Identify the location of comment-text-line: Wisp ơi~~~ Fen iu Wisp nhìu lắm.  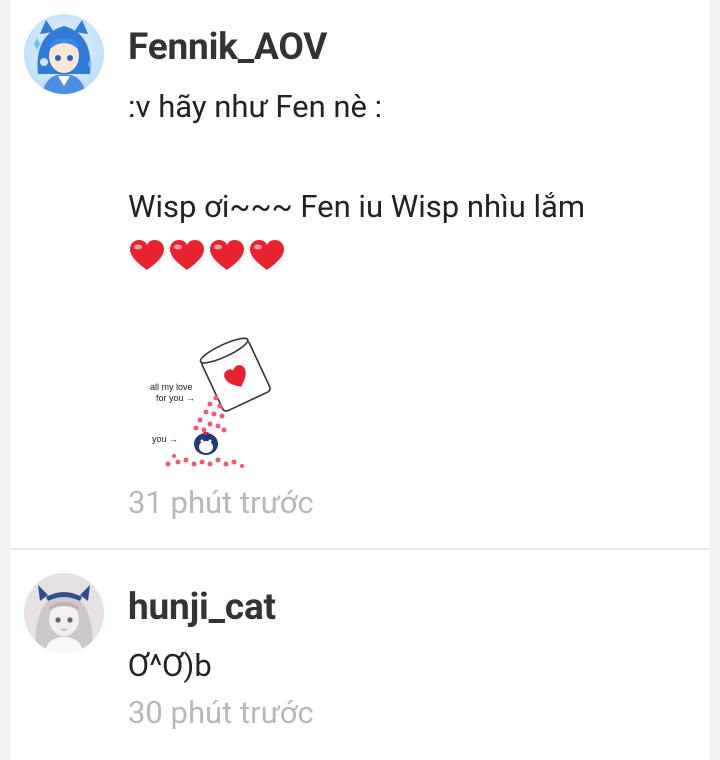
(357, 206).